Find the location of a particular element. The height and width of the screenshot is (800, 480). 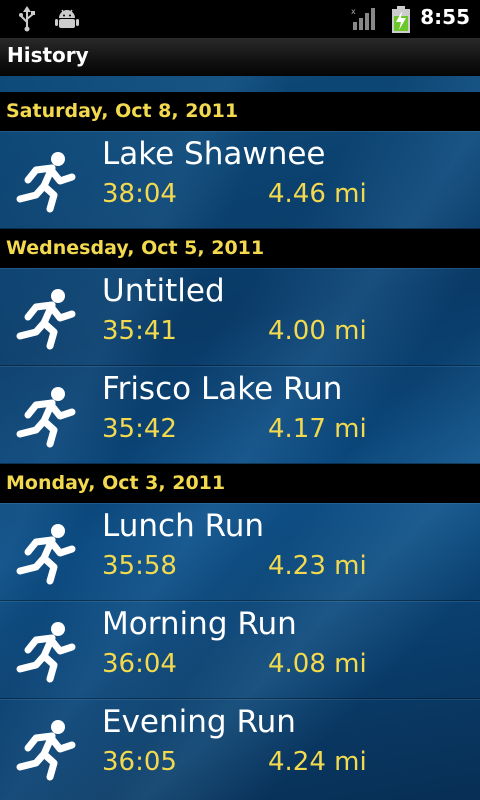

run-name: Lunch Run is located at coordinates (183, 526).